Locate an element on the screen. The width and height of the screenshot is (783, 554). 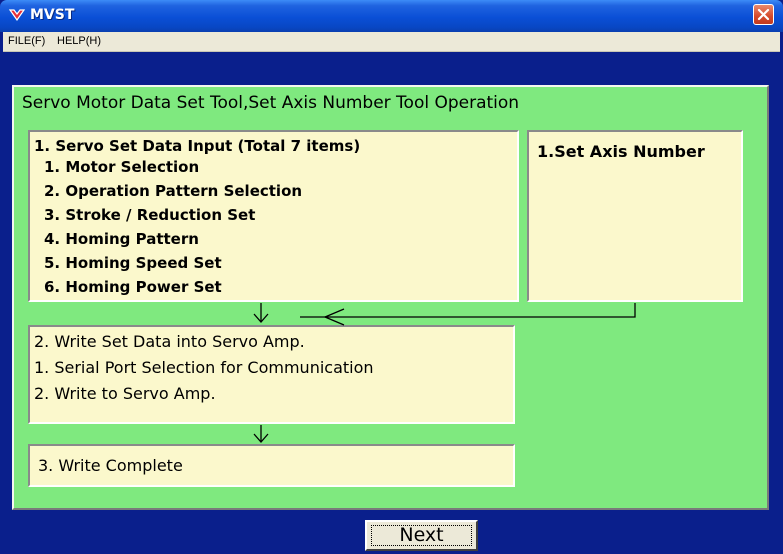
next-button: Next is located at coordinates (421, 535).